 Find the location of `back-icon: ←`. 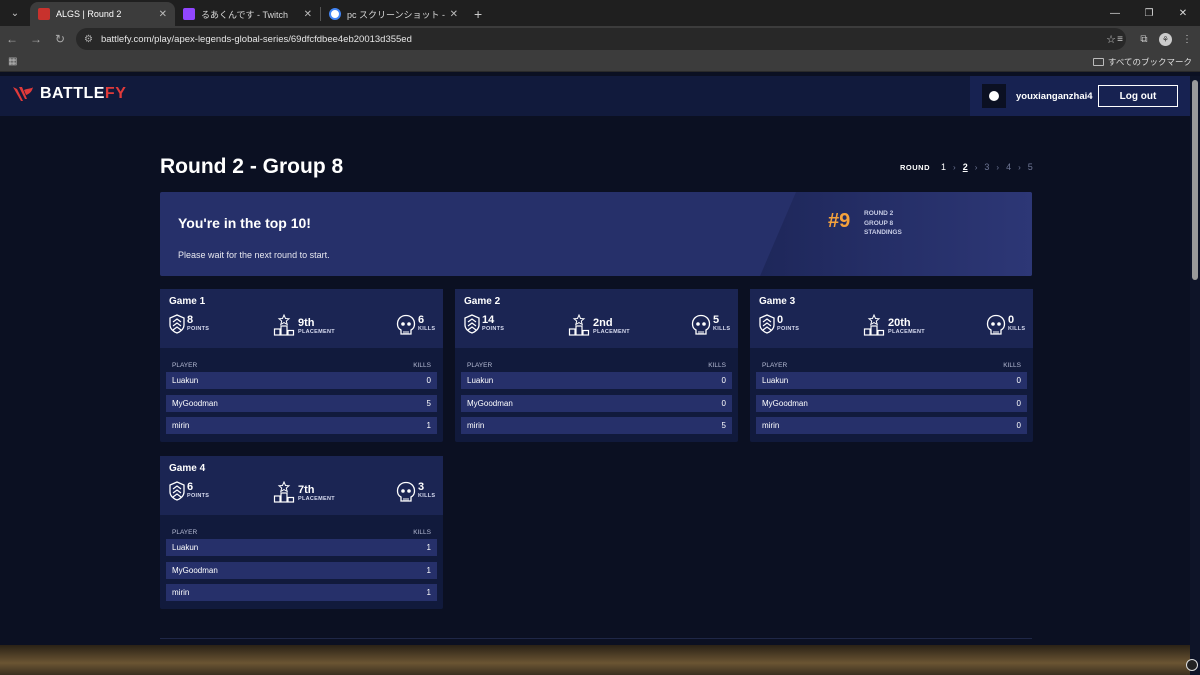

back-icon: ← is located at coordinates (12, 39).